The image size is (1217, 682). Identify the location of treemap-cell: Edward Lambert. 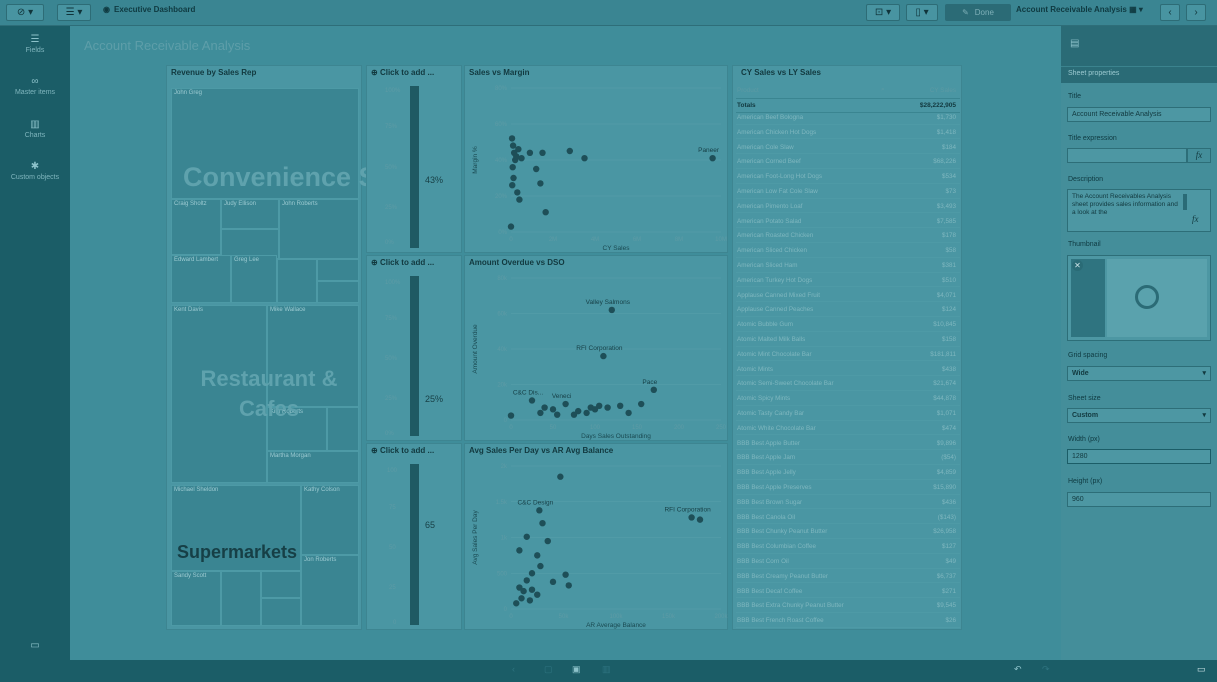
(201, 279).